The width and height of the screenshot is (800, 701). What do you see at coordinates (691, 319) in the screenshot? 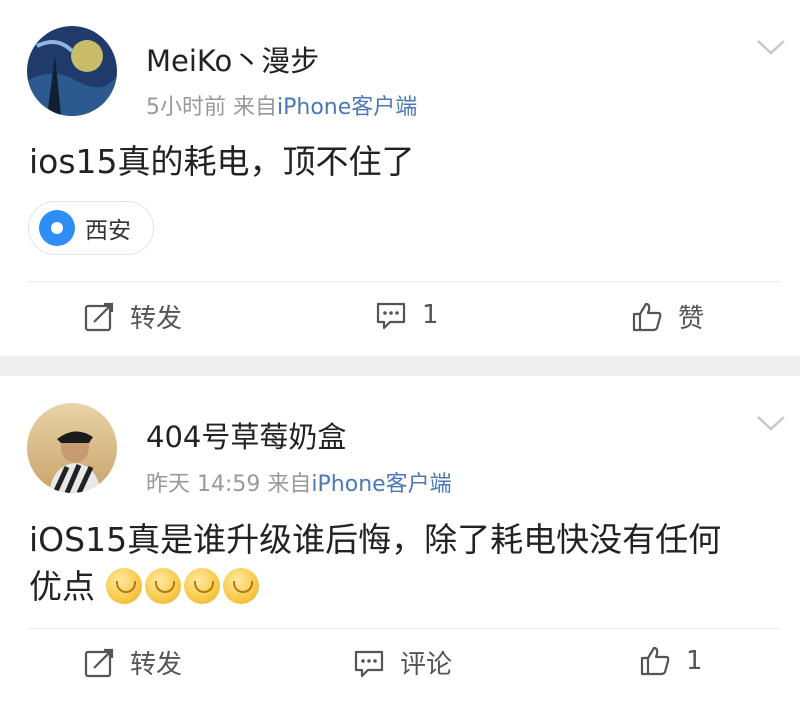
I see `like-label: 赞` at bounding box center [691, 319].